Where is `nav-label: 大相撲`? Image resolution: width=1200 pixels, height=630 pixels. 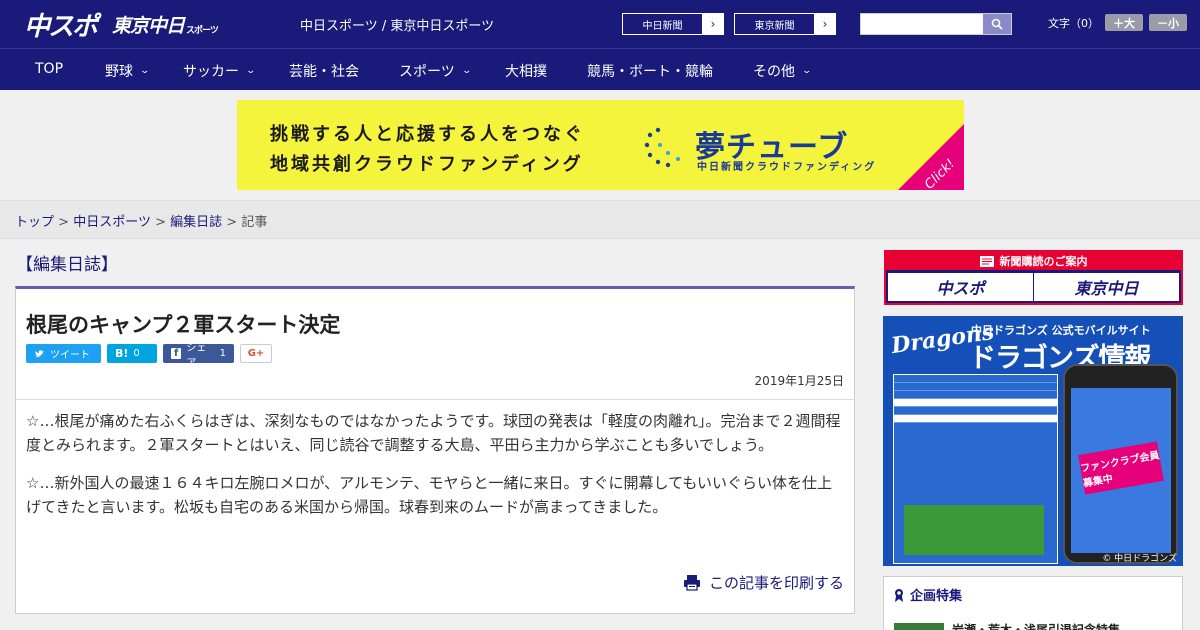 nav-label: 大相撲 is located at coordinates (526, 72).